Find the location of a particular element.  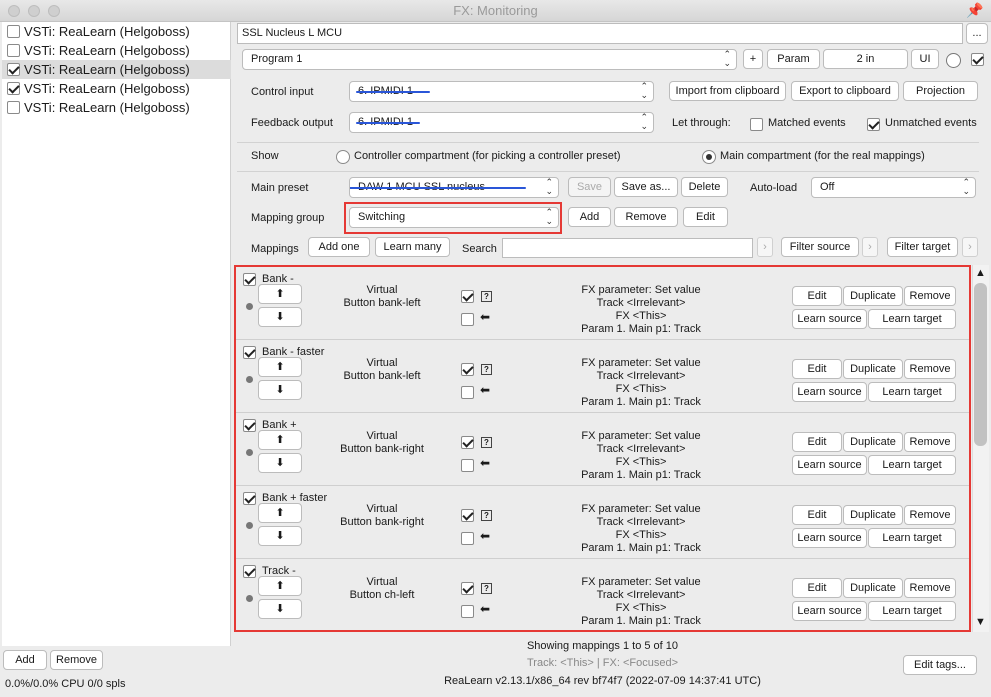

unmatched-events-checkbox is located at coordinates (873, 124).